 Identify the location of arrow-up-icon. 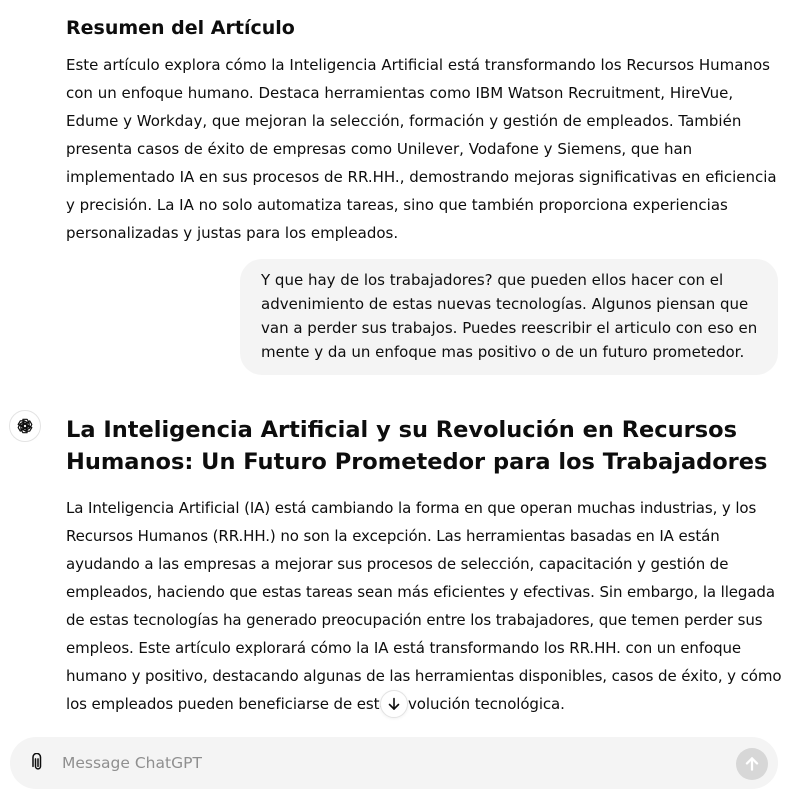
(752, 764).